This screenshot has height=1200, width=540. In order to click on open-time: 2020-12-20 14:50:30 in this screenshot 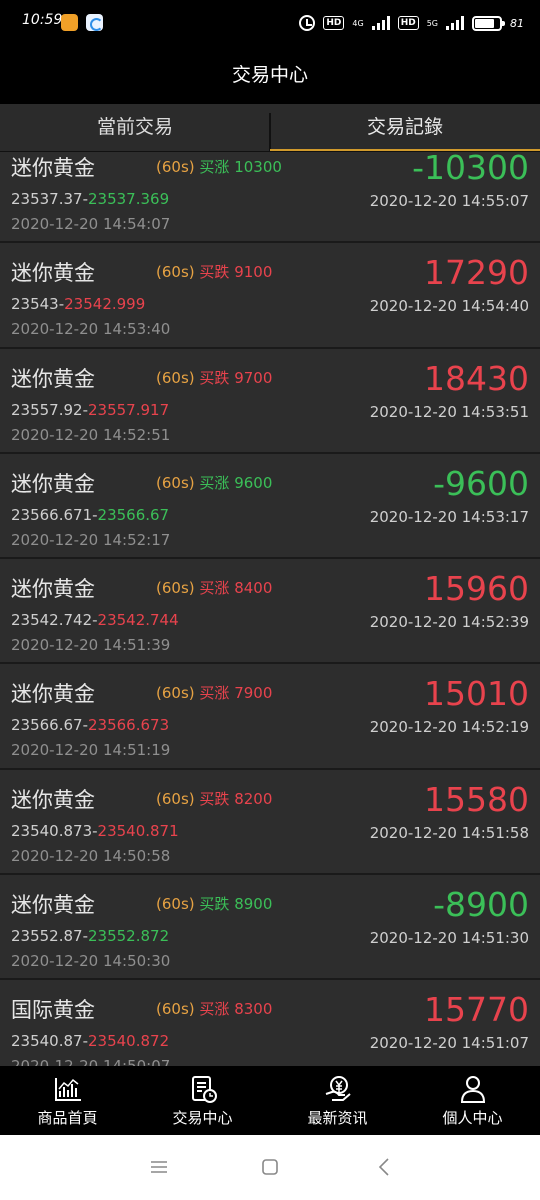, I will do `click(91, 961)`.